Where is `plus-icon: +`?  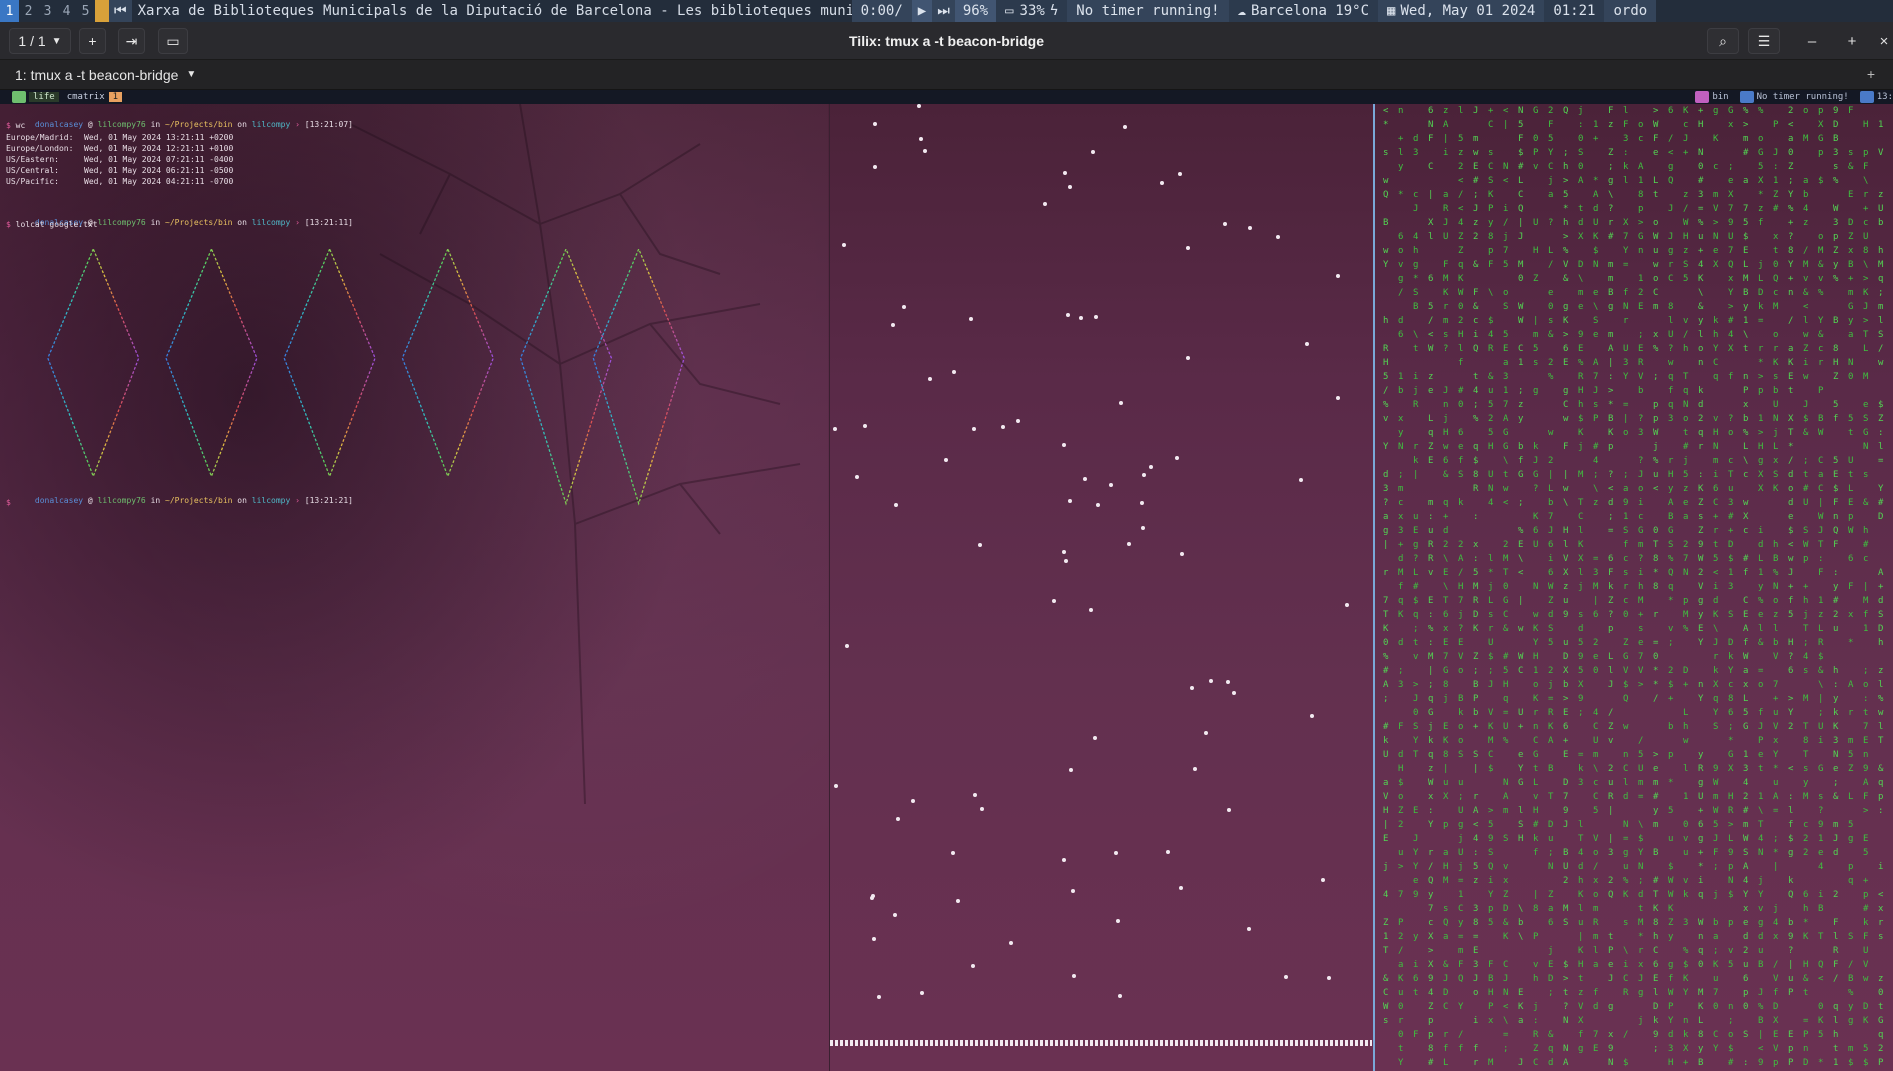
plus-icon: + is located at coordinates (92, 41).